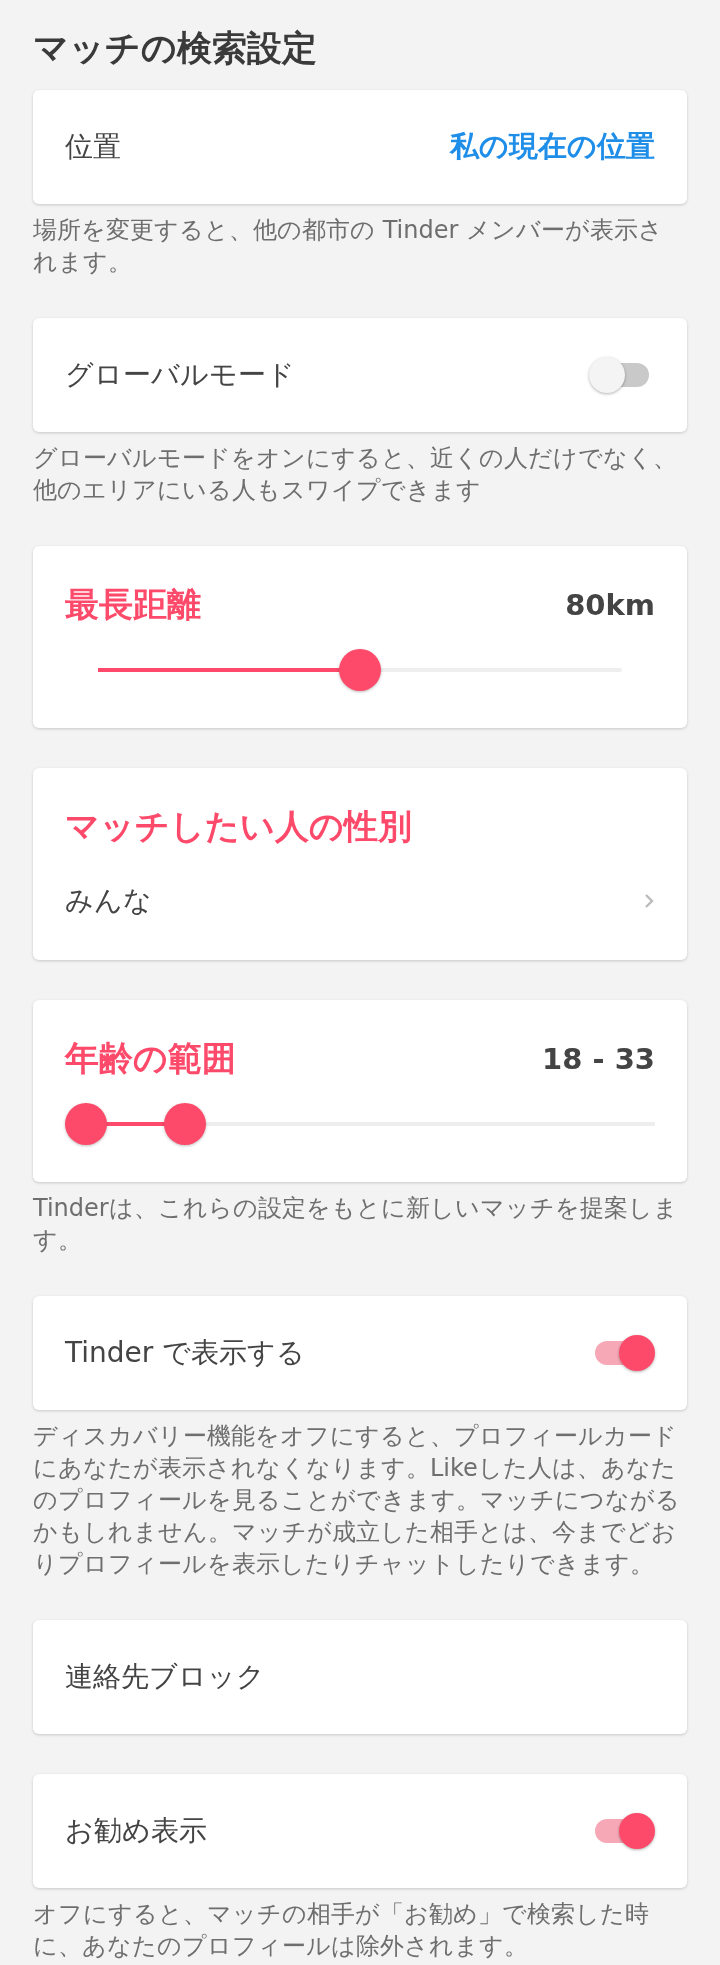 The width and height of the screenshot is (720, 1965). What do you see at coordinates (150, 1058) in the screenshot?
I see `setting-heading: 年齢の範囲` at bounding box center [150, 1058].